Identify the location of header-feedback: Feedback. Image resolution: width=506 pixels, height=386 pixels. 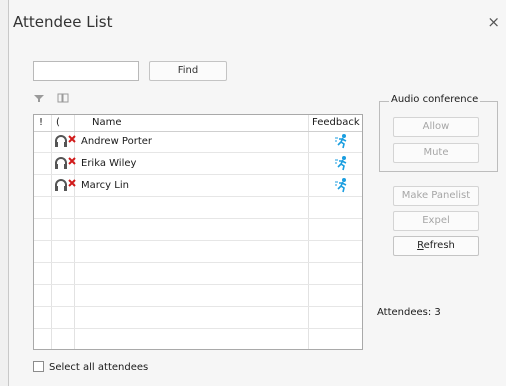
(336, 122).